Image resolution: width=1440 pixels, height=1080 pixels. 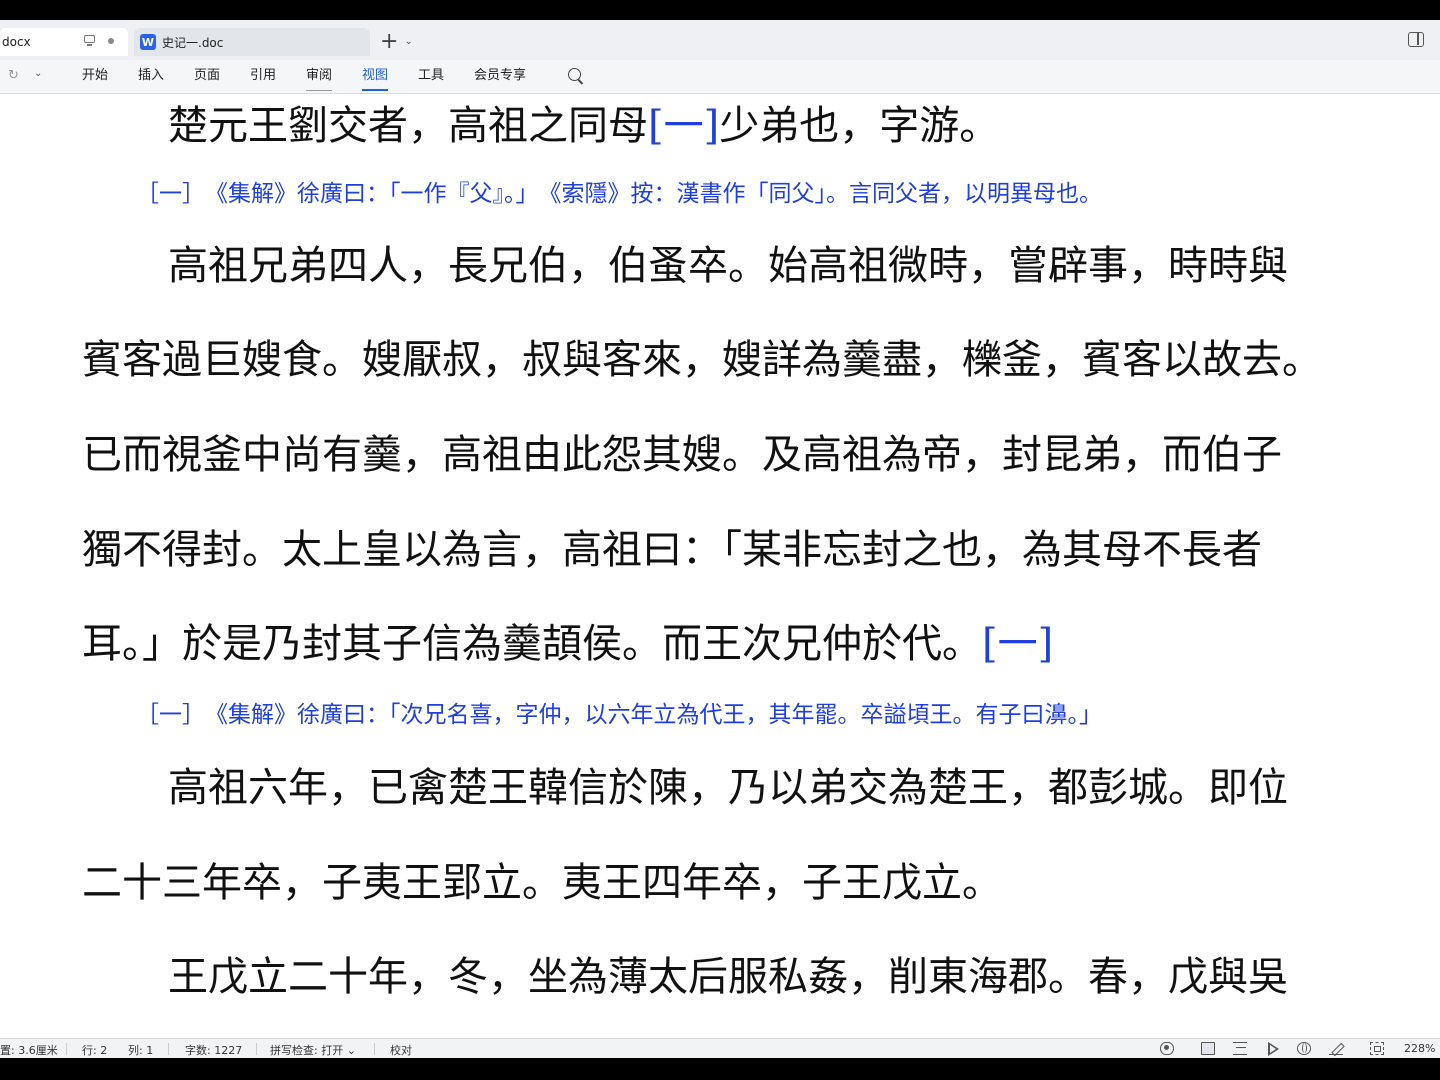 I want to click on pen-icon, so click(x=1336, y=1048).